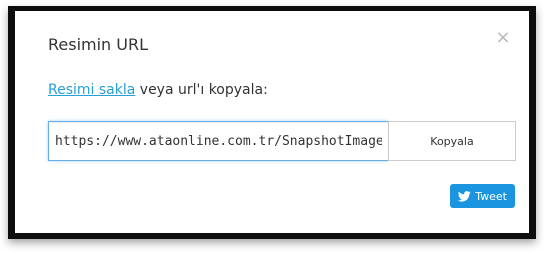 The height and width of the screenshot is (255, 550). I want to click on description-text: veya url'ı kopyala:, so click(201, 90).